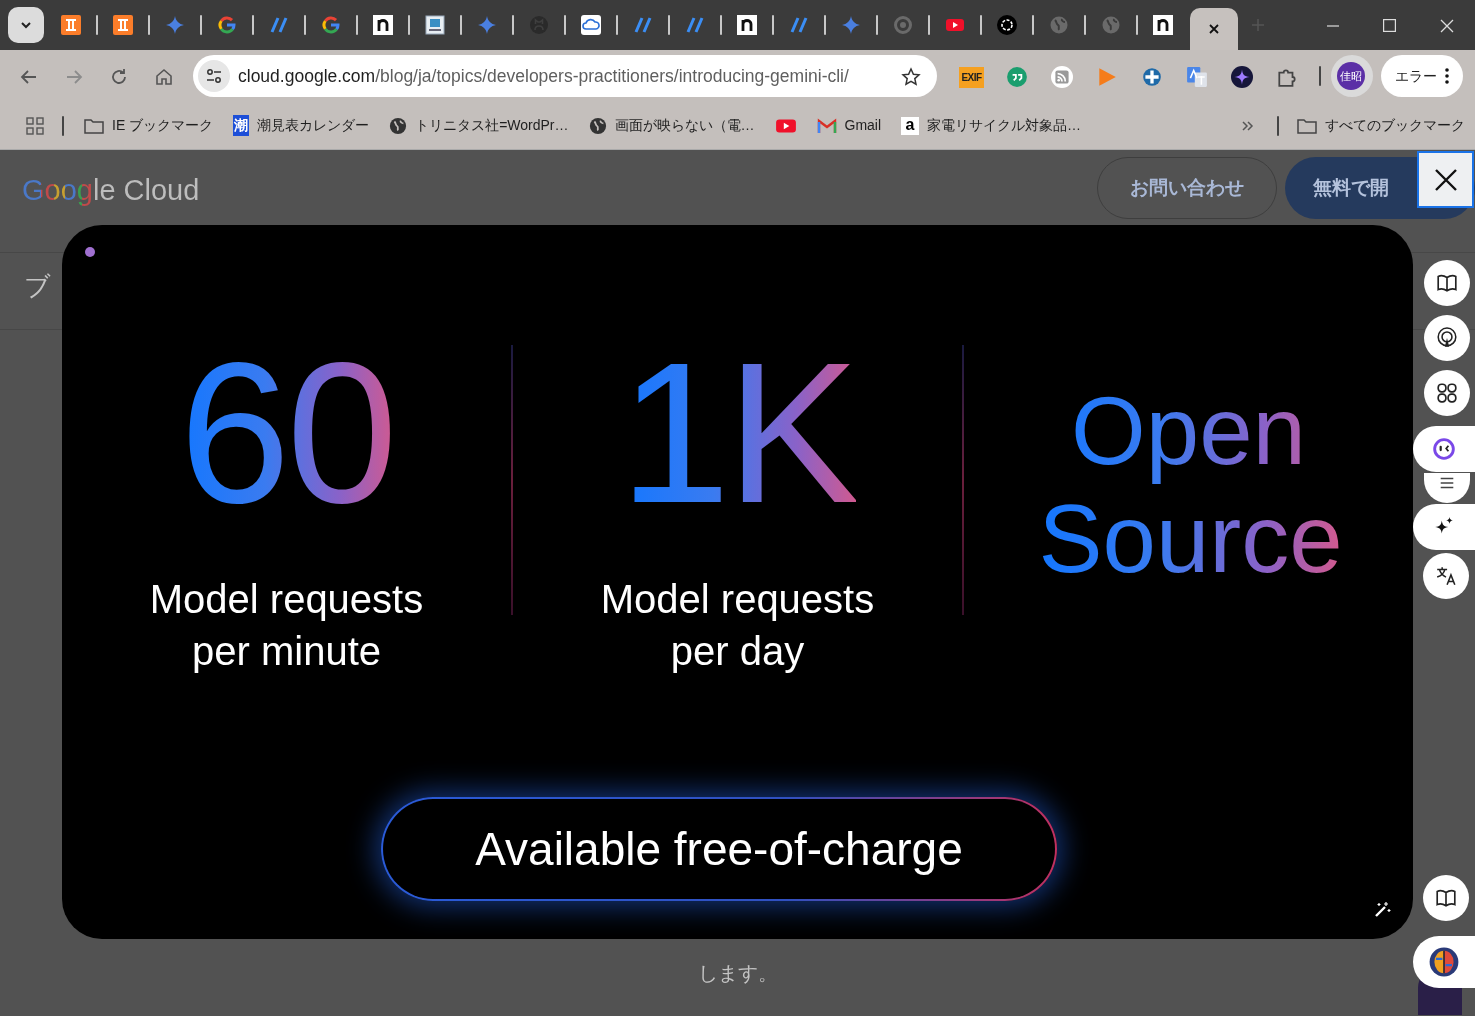 The width and height of the screenshot is (1475, 1016). I want to click on clover-grid-icon, so click(1447, 393).